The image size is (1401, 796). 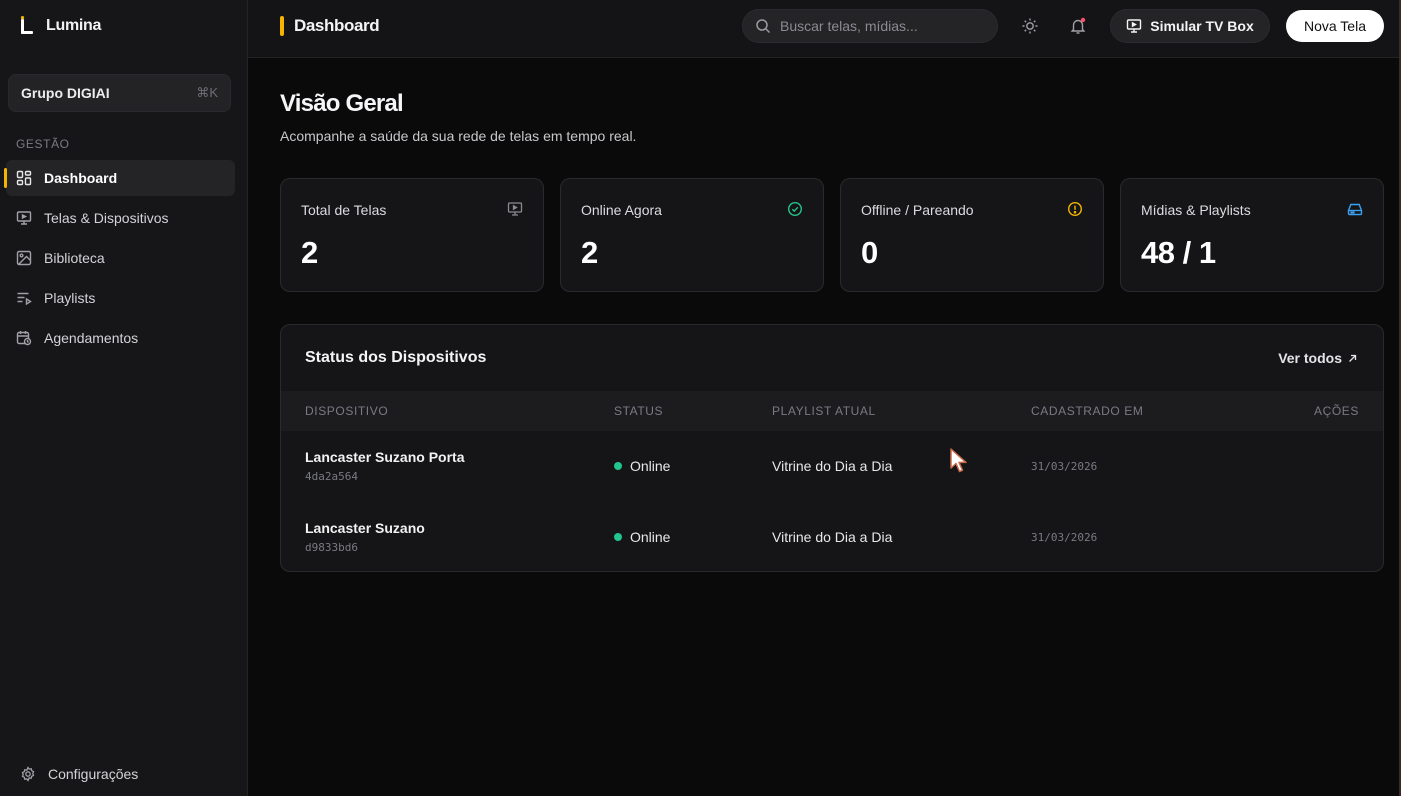 I want to click on stat-label: Online Agora, so click(x=621, y=210).